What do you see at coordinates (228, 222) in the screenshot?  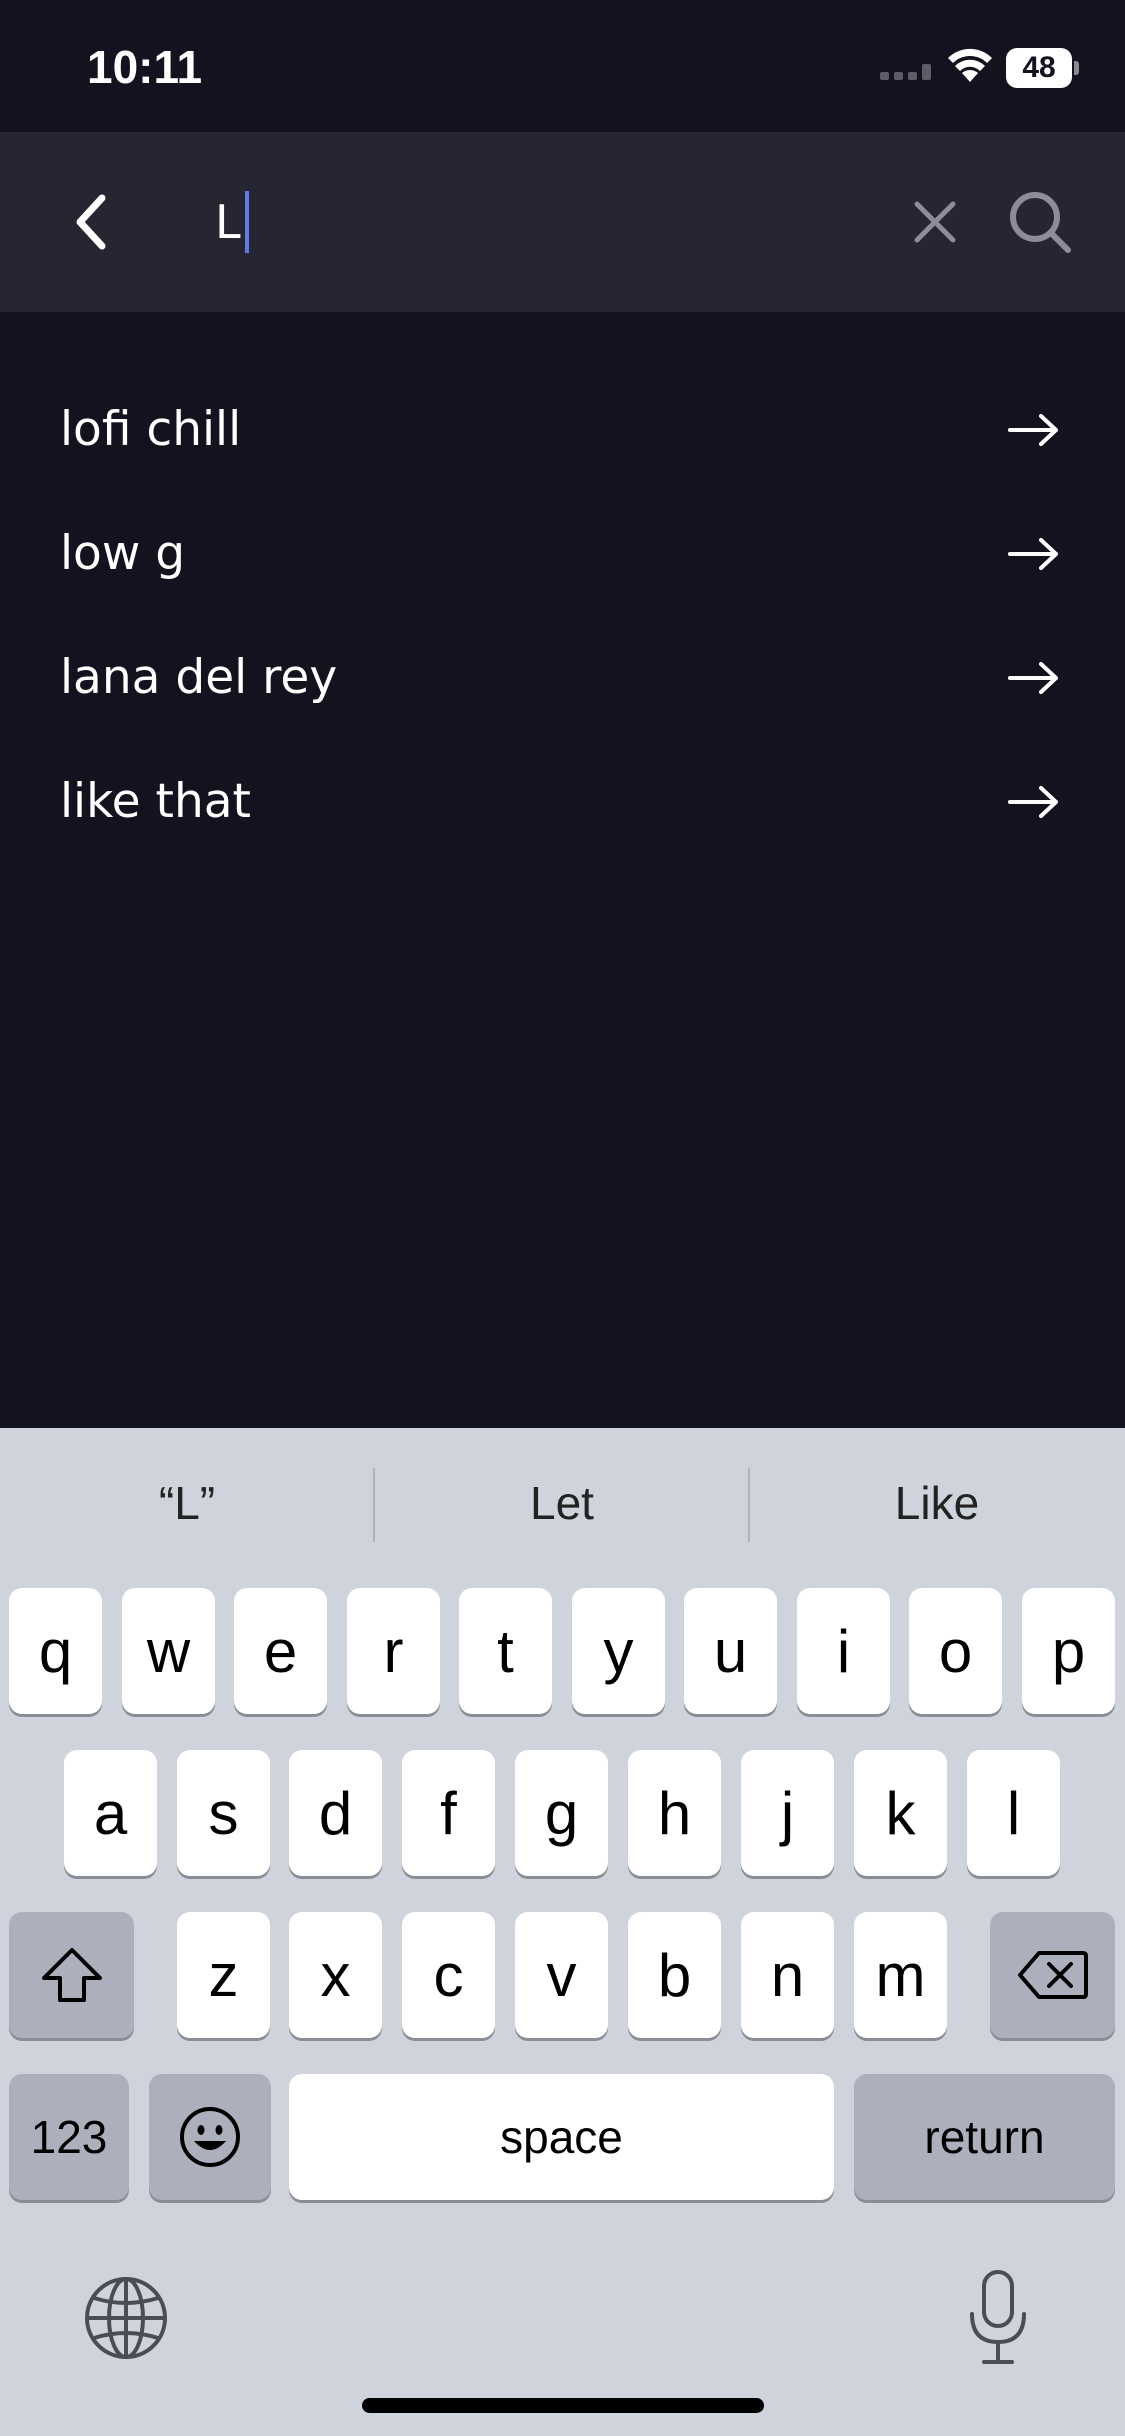 I see `search-query: L` at bounding box center [228, 222].